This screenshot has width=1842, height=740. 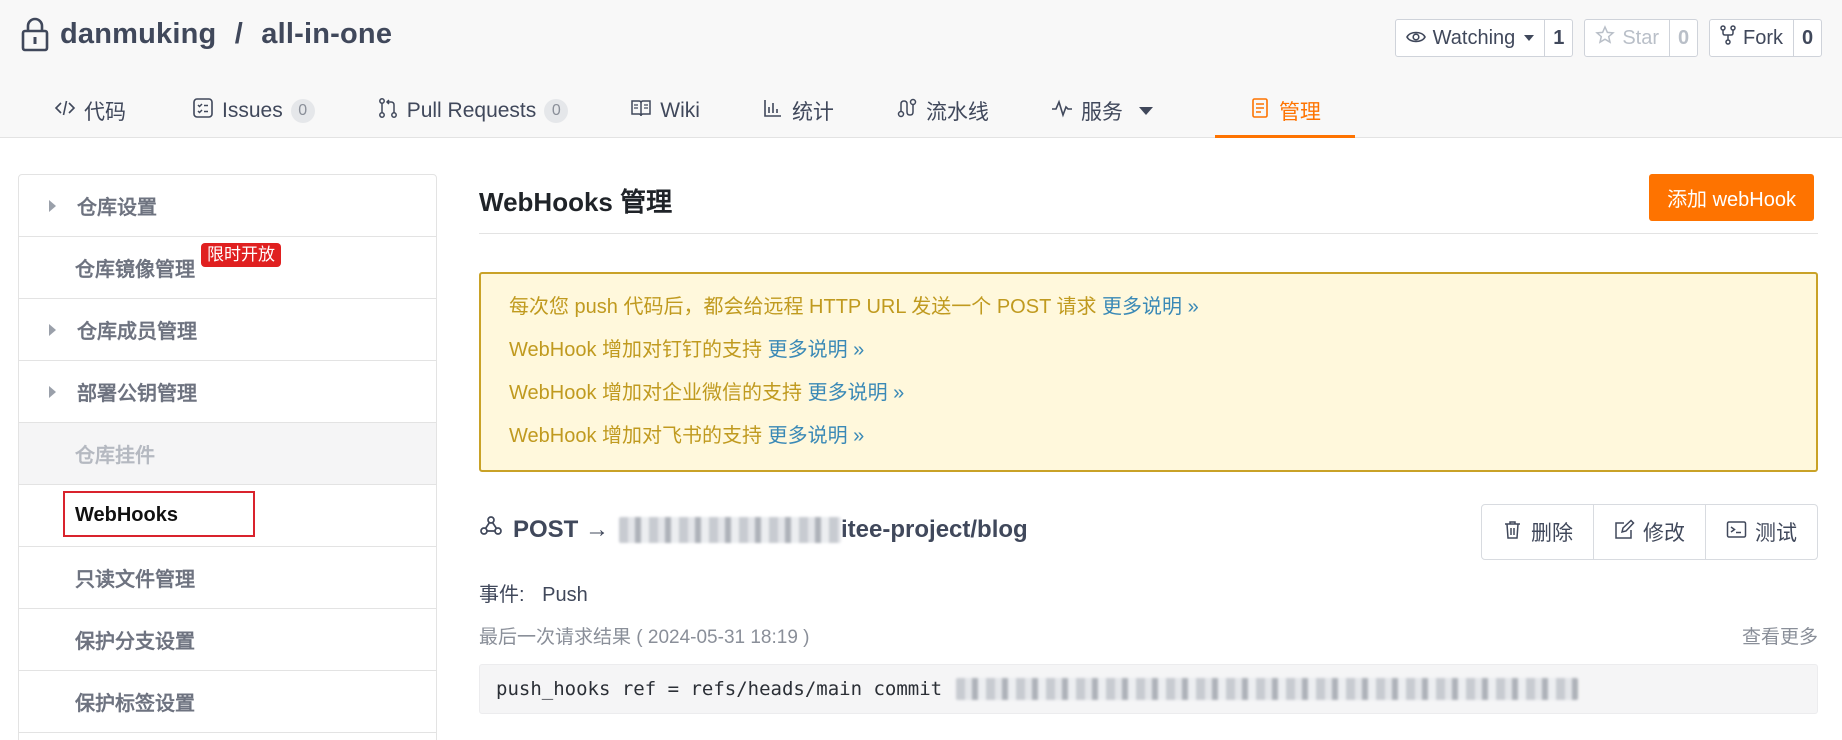 What do you see at coordinates (1062, 111) in the screenshot?
I see `pulse-icon` at bounding box center [1062, 111].